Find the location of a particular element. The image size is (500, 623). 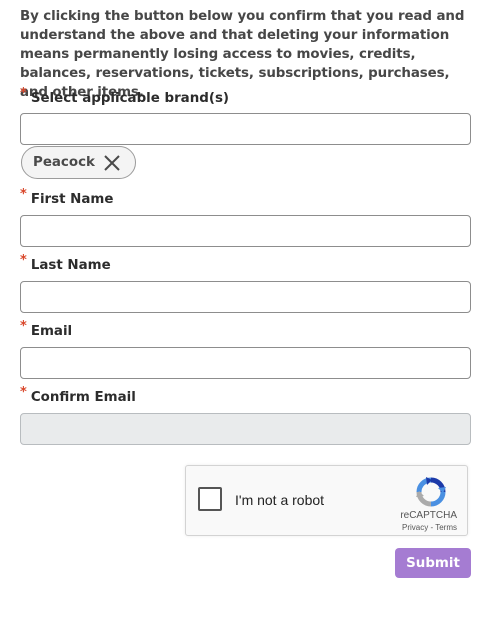

first-name-label: * First Name is located at coordinates (67, 197).